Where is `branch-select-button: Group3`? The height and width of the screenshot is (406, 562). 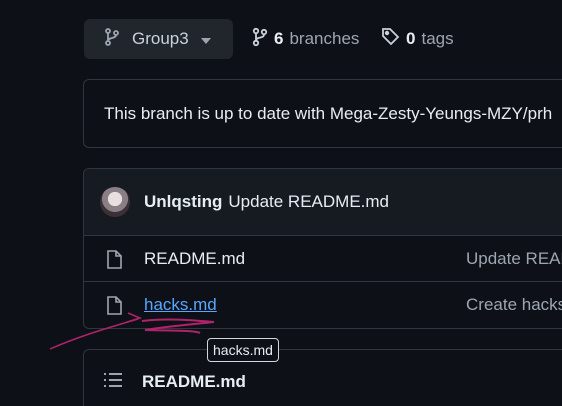 branch-select-button: Group3 is located at coordinates (158, 39).